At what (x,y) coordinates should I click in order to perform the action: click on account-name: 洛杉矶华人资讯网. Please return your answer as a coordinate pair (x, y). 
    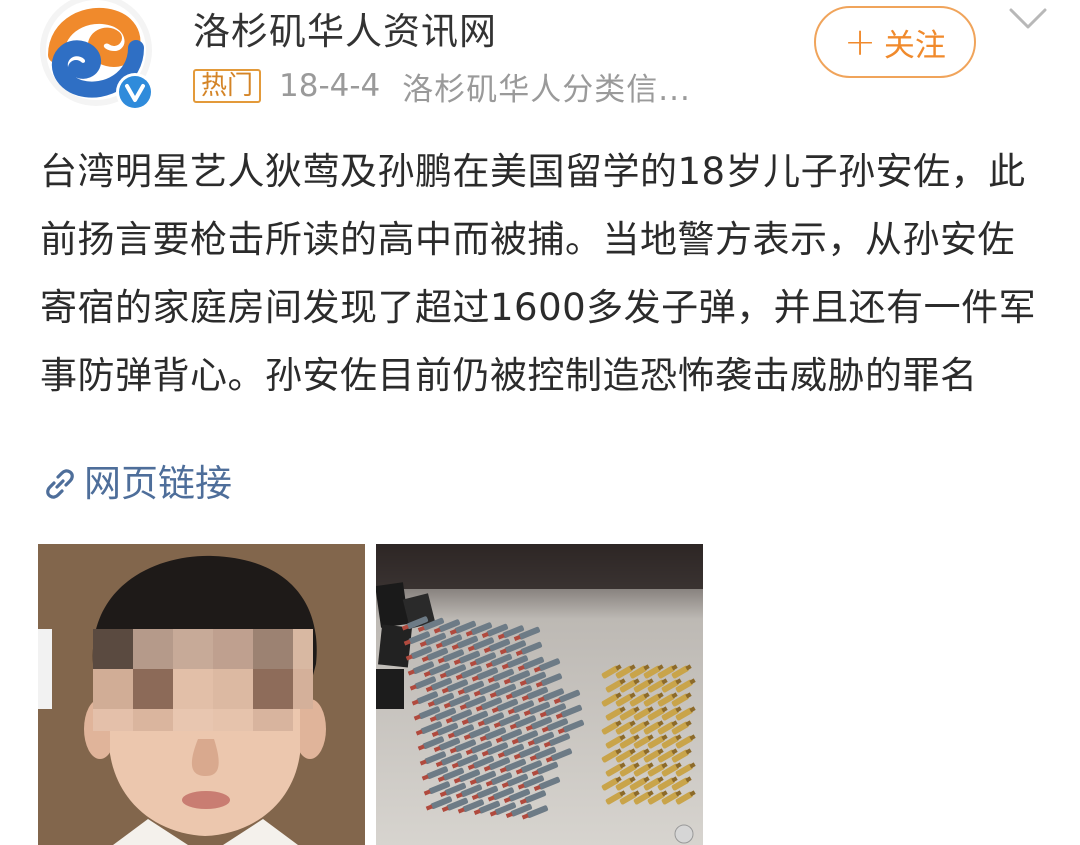
    Looking at the image, I should click on (345, 32).